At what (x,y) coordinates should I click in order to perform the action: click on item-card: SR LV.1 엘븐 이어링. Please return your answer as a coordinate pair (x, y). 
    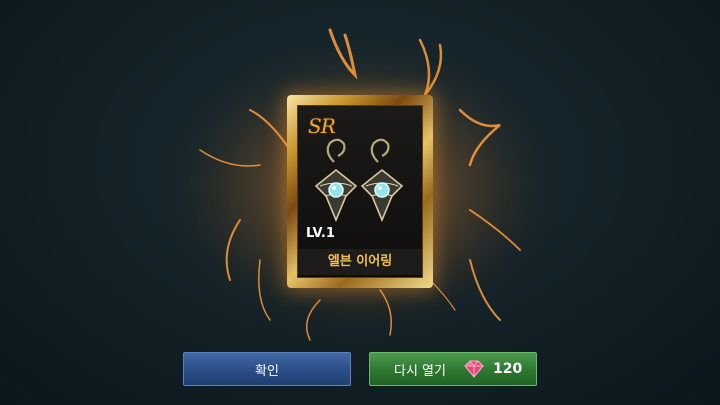
    Looking at the image, I should click on (360, 191).